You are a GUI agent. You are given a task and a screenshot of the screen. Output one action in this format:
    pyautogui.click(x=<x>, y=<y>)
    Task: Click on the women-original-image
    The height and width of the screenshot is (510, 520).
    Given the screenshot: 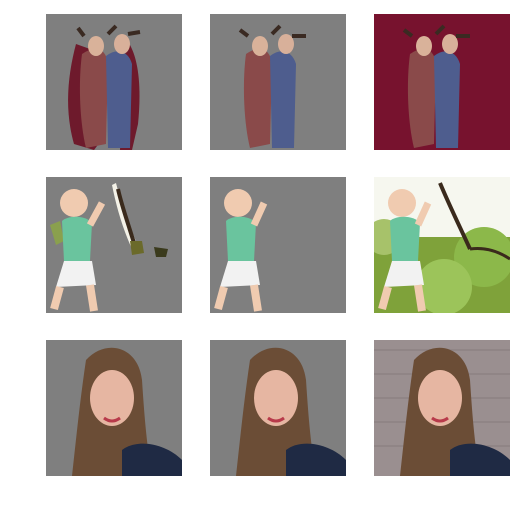 What is the action you would take?
    pyautogui.click(x=442, y=82)
    